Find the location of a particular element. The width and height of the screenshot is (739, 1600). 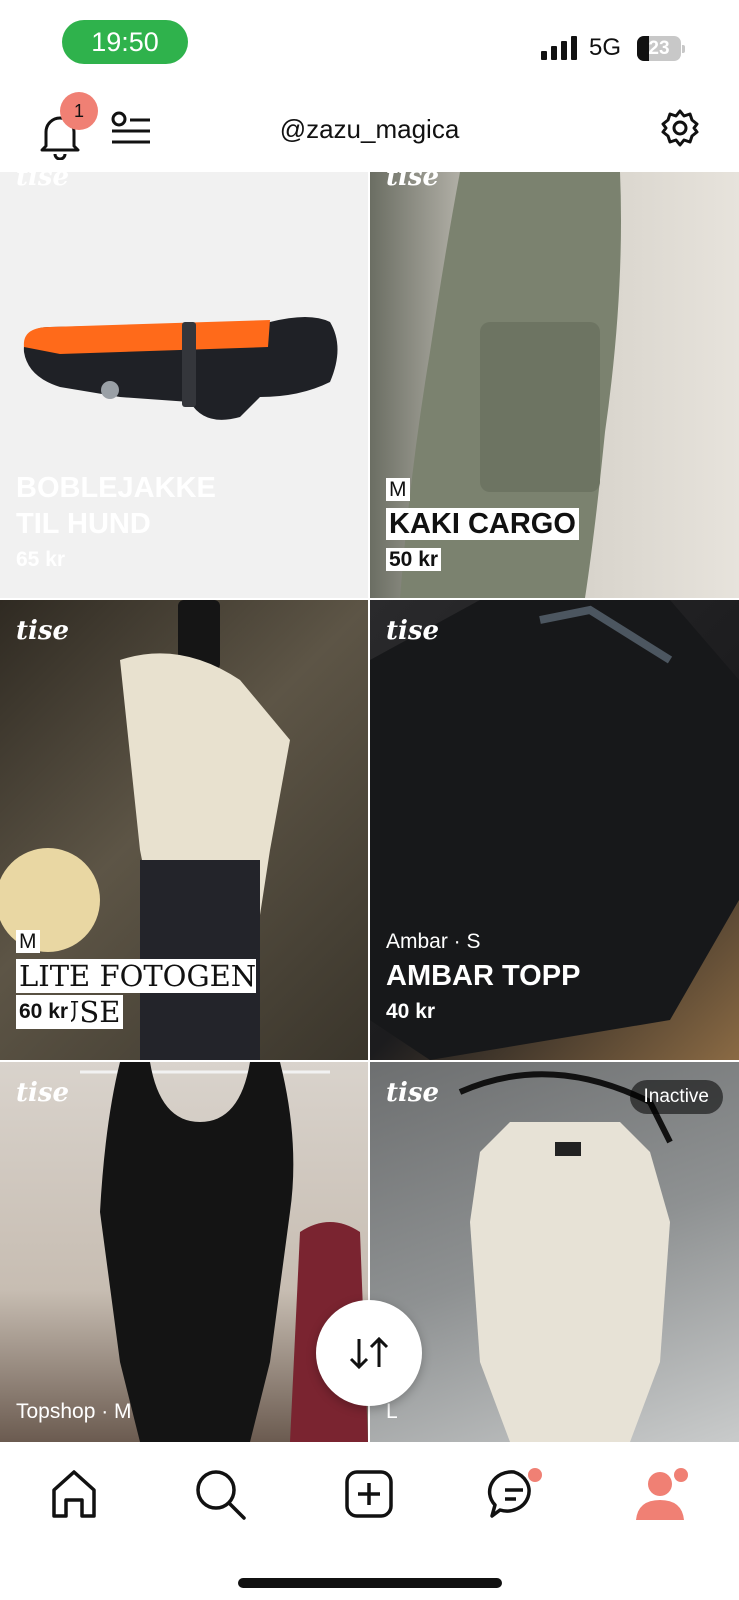

listing-title: AMBAR TOPP is located at coordinates (483, 976).